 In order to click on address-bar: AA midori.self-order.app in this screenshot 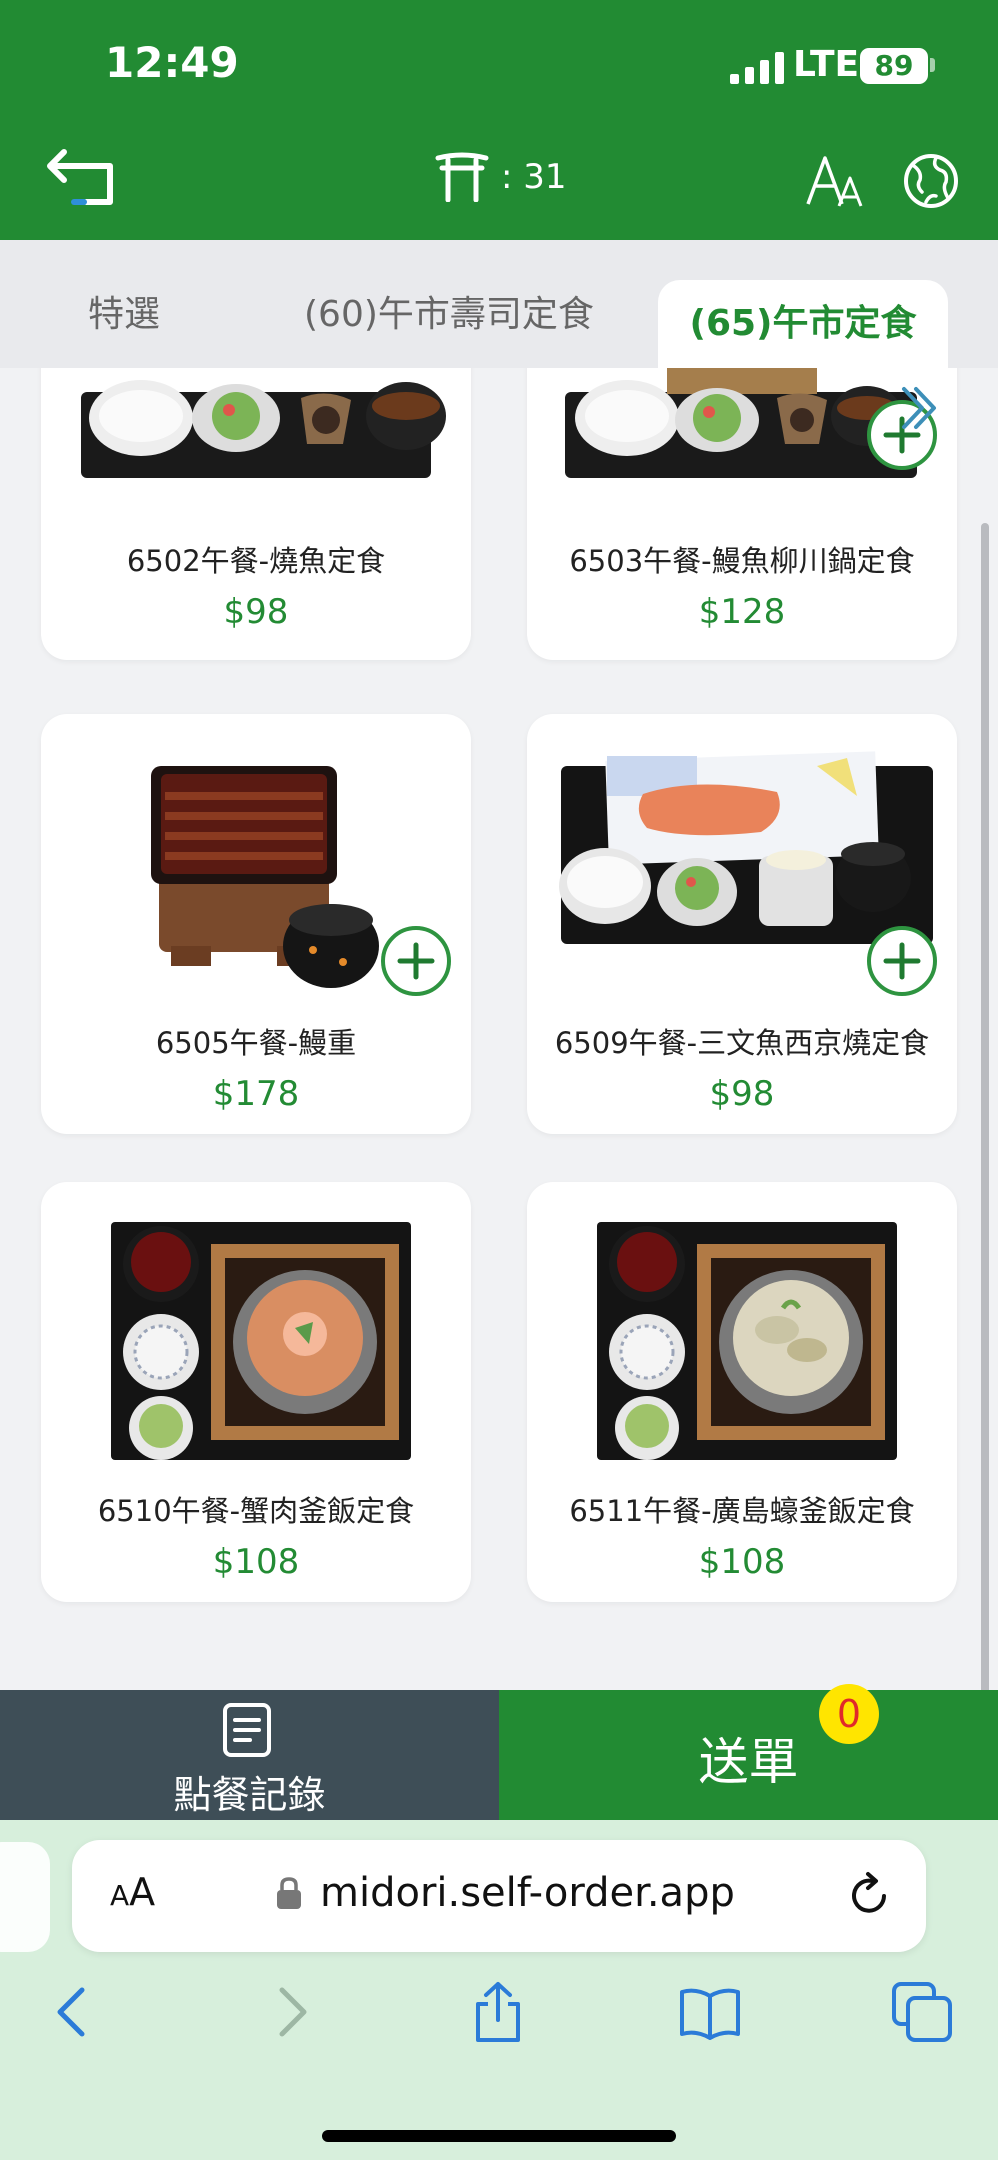, I will do `click(499, 1896)`.